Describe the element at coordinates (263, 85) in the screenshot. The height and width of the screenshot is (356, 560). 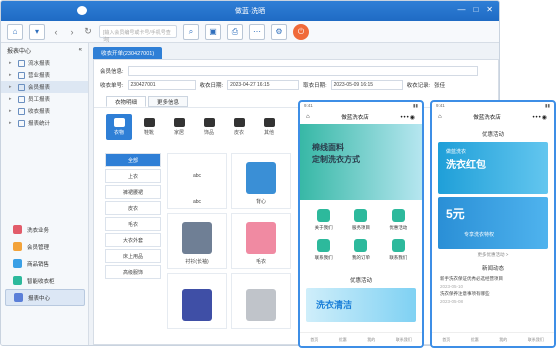
I see `recv-date-field: 2023-04-27 16:15` at that location.